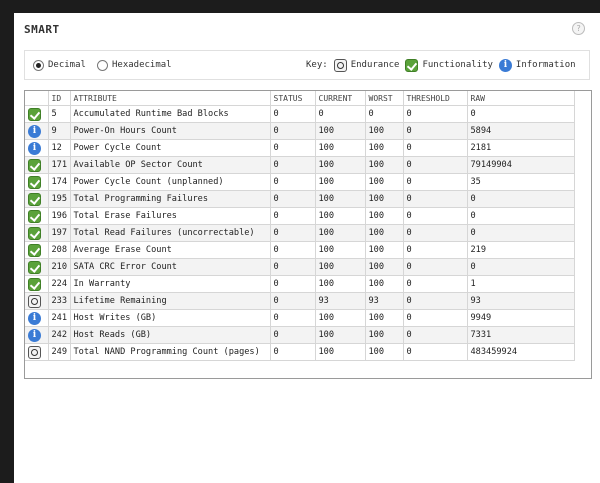 The image size is (600, 483). What do you see at coordinates (340, 98) in the screenshot?
I see `col-header-current: CURRENT` at bounding box center [340, 98].